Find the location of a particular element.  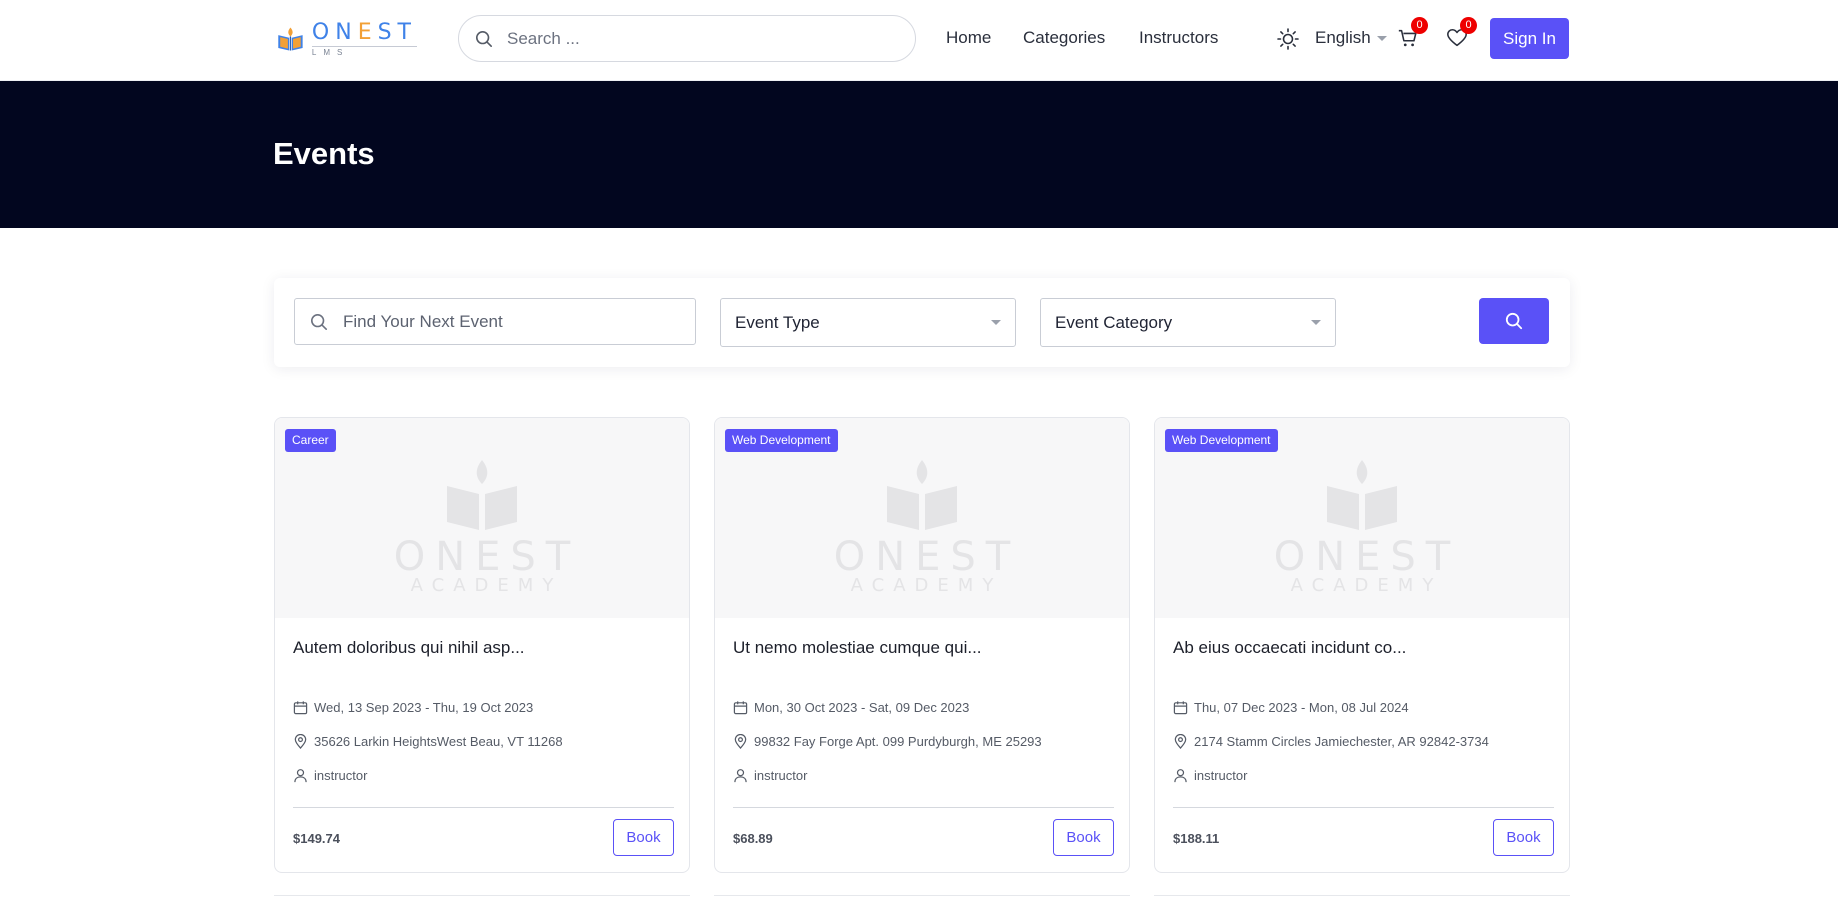

event-price: $188.11 is located at coordinates (1196, 838).